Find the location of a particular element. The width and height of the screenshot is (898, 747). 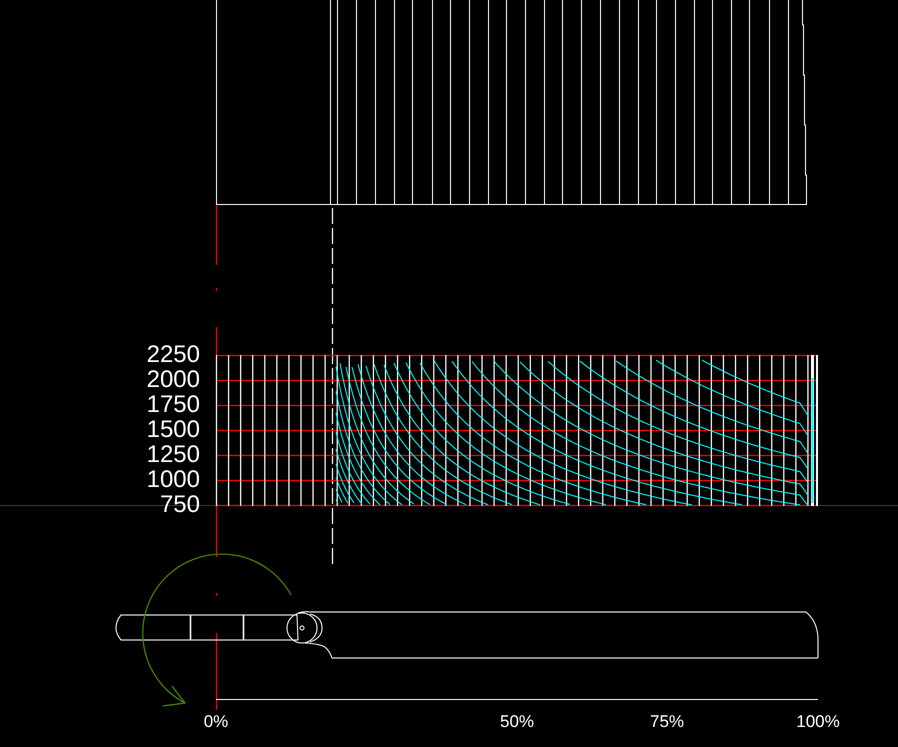

scale-label: 0% is located at coordinates (216, 722).